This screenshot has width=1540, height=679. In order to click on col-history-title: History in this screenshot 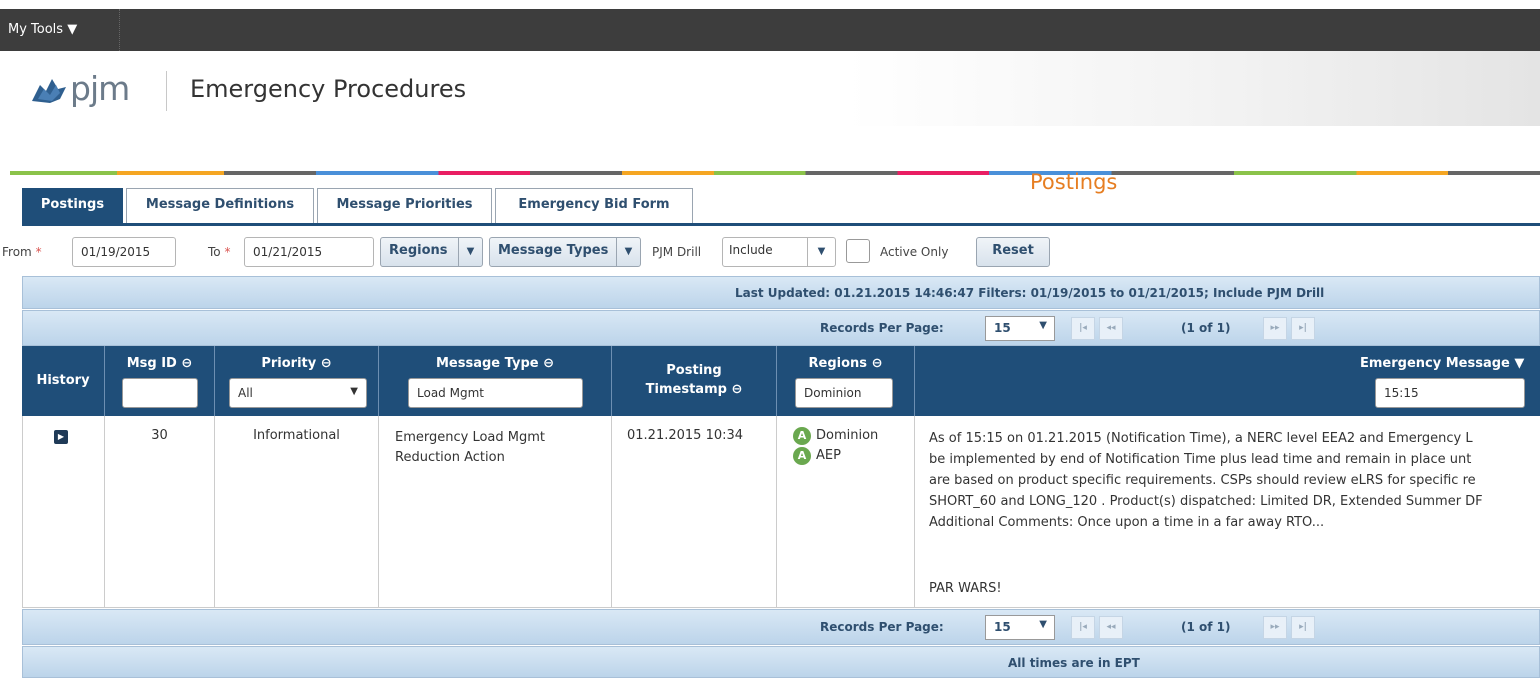, I will do `click(63, 380)`.